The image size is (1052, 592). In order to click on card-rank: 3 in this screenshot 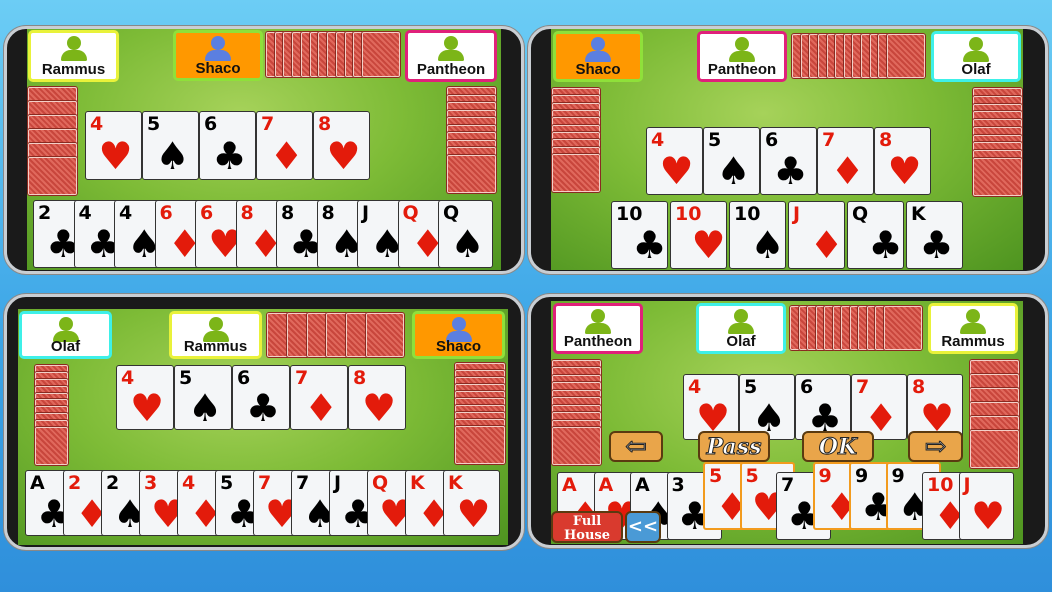, I will do `click(678, 485)`.